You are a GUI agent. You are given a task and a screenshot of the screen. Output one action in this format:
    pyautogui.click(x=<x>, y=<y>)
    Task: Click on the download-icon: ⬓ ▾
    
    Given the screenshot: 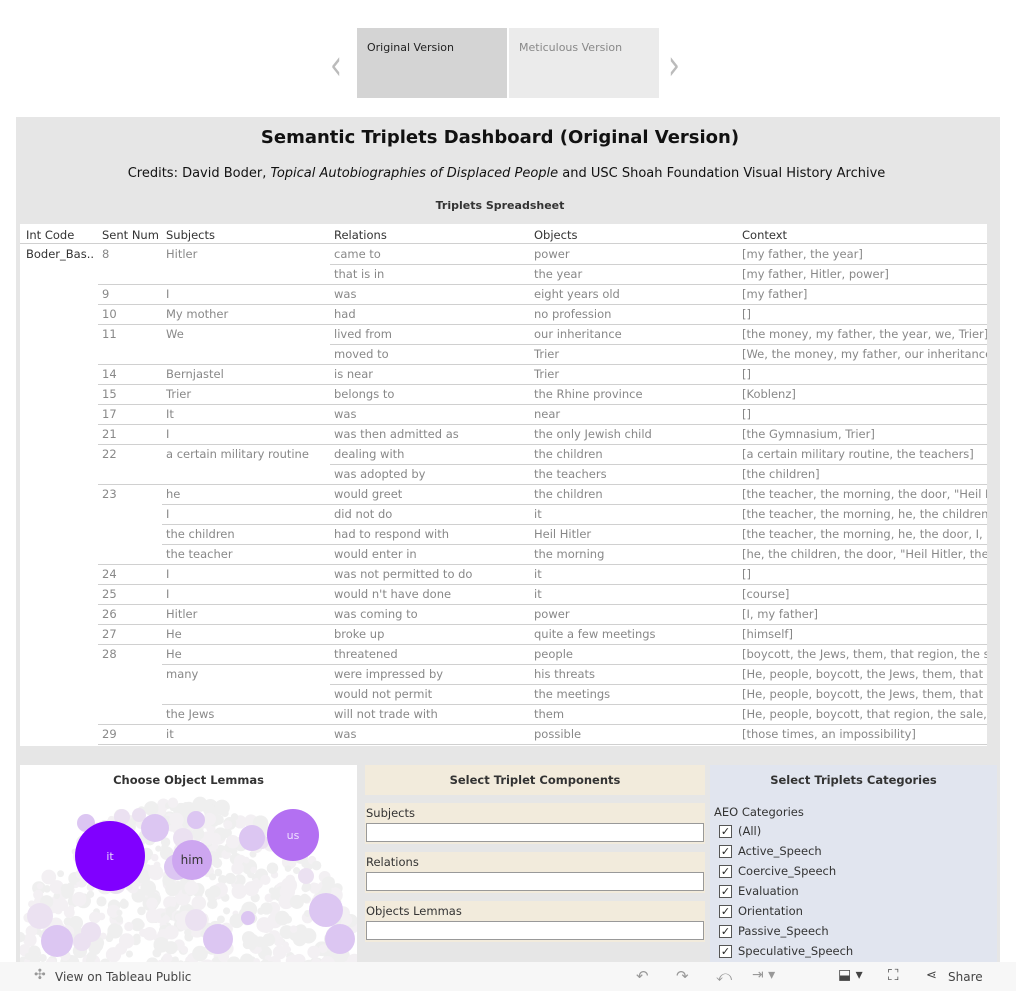 What is the action you would take?
    pyautogui.click(x=850, y=975)
    